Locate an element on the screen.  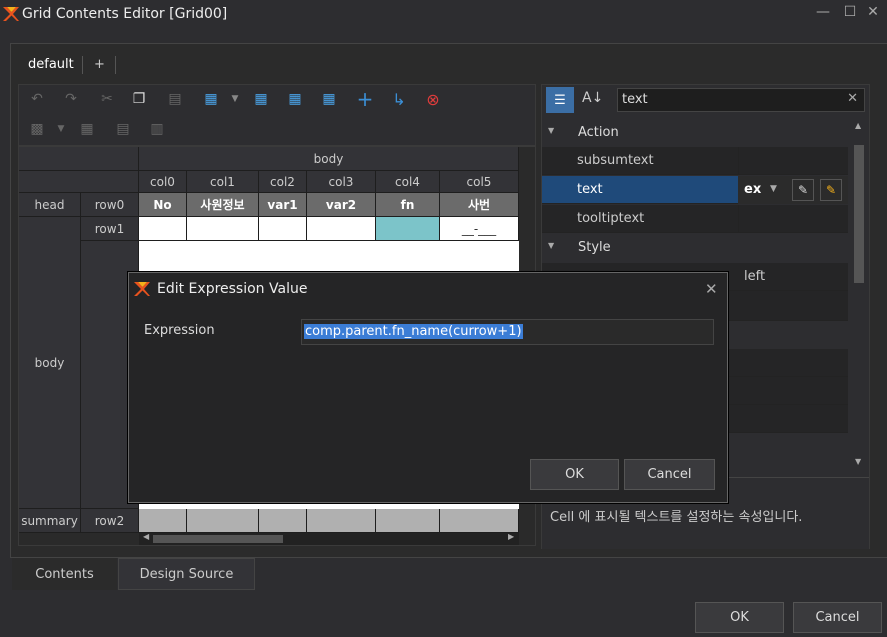
prop-row-subsumtext: subsumtext is located at coordinates (695, 161).